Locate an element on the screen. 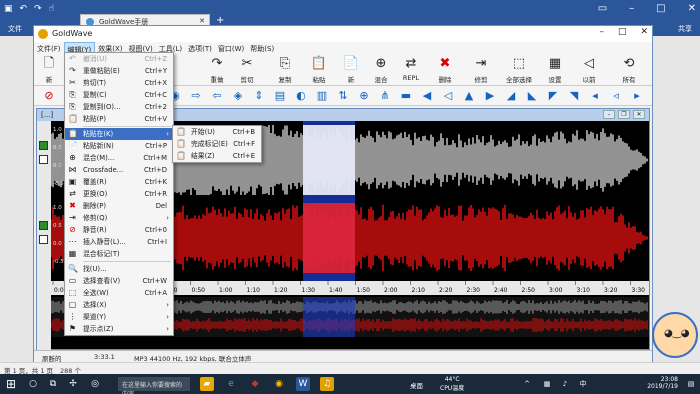  left-channel-checkbox is located at coordinates (43, 145).